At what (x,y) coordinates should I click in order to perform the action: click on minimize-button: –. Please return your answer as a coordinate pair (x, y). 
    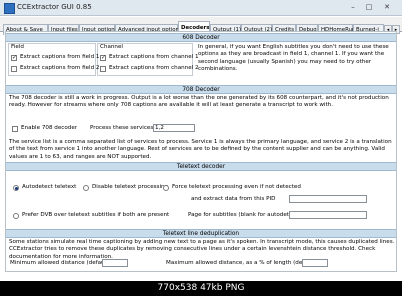
    Looking at the image, I should click on (353, 7).